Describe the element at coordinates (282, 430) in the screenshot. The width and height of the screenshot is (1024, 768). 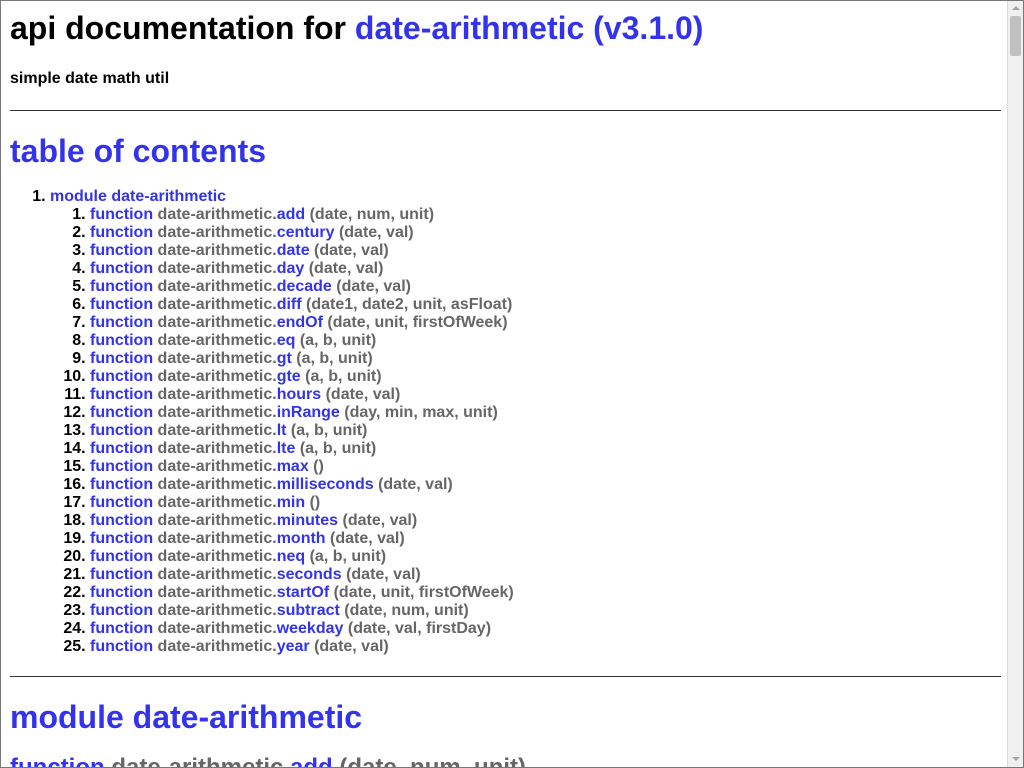
I see `function-name-link: lt` at that location.